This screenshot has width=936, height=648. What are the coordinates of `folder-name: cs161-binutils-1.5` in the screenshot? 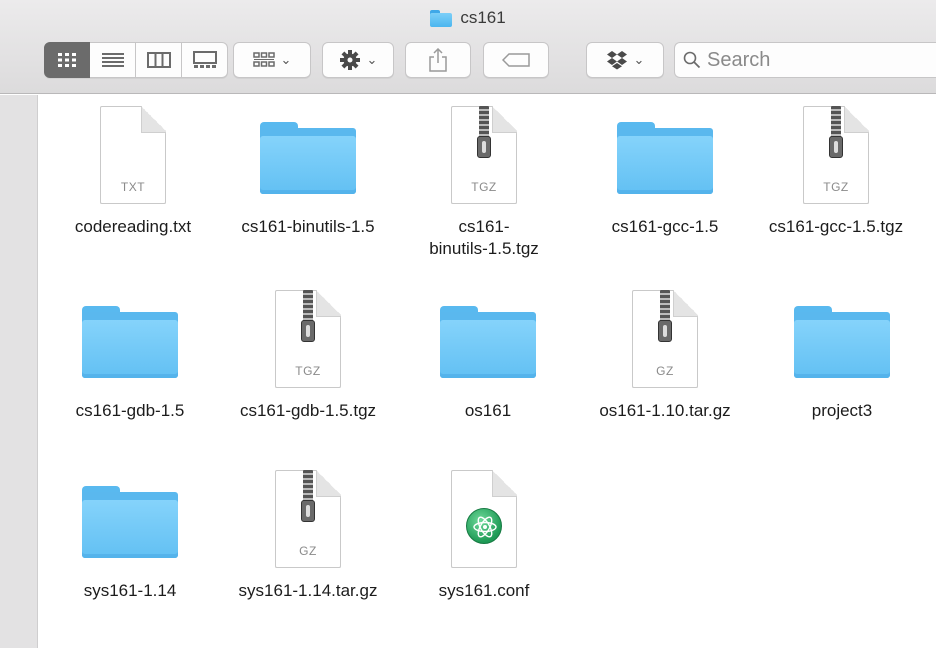 It's located at (308, 226).